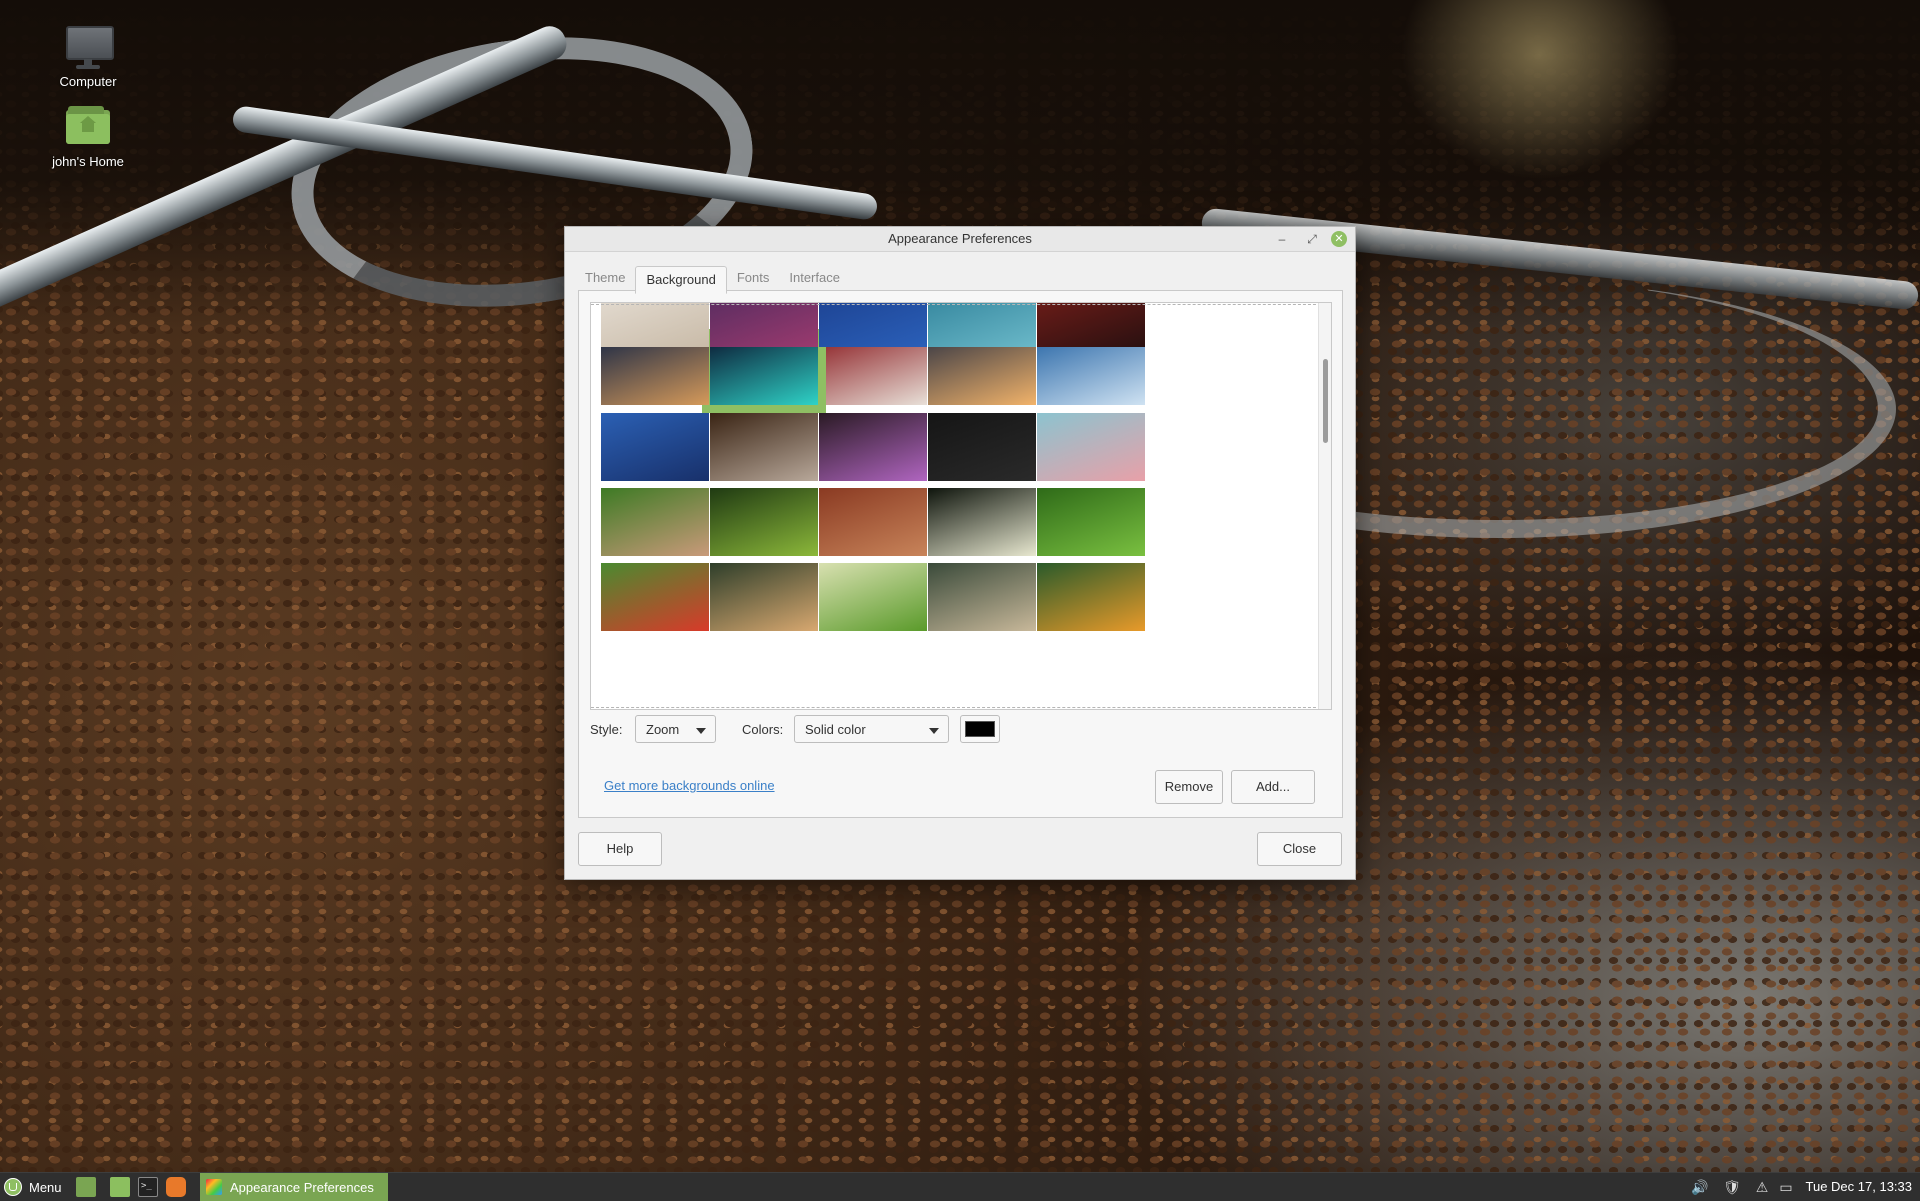 The width and height of the screenshot is (1920, 1201). I want to click on wallpaper-thumbnail-partial-blue, so click(873, 325).